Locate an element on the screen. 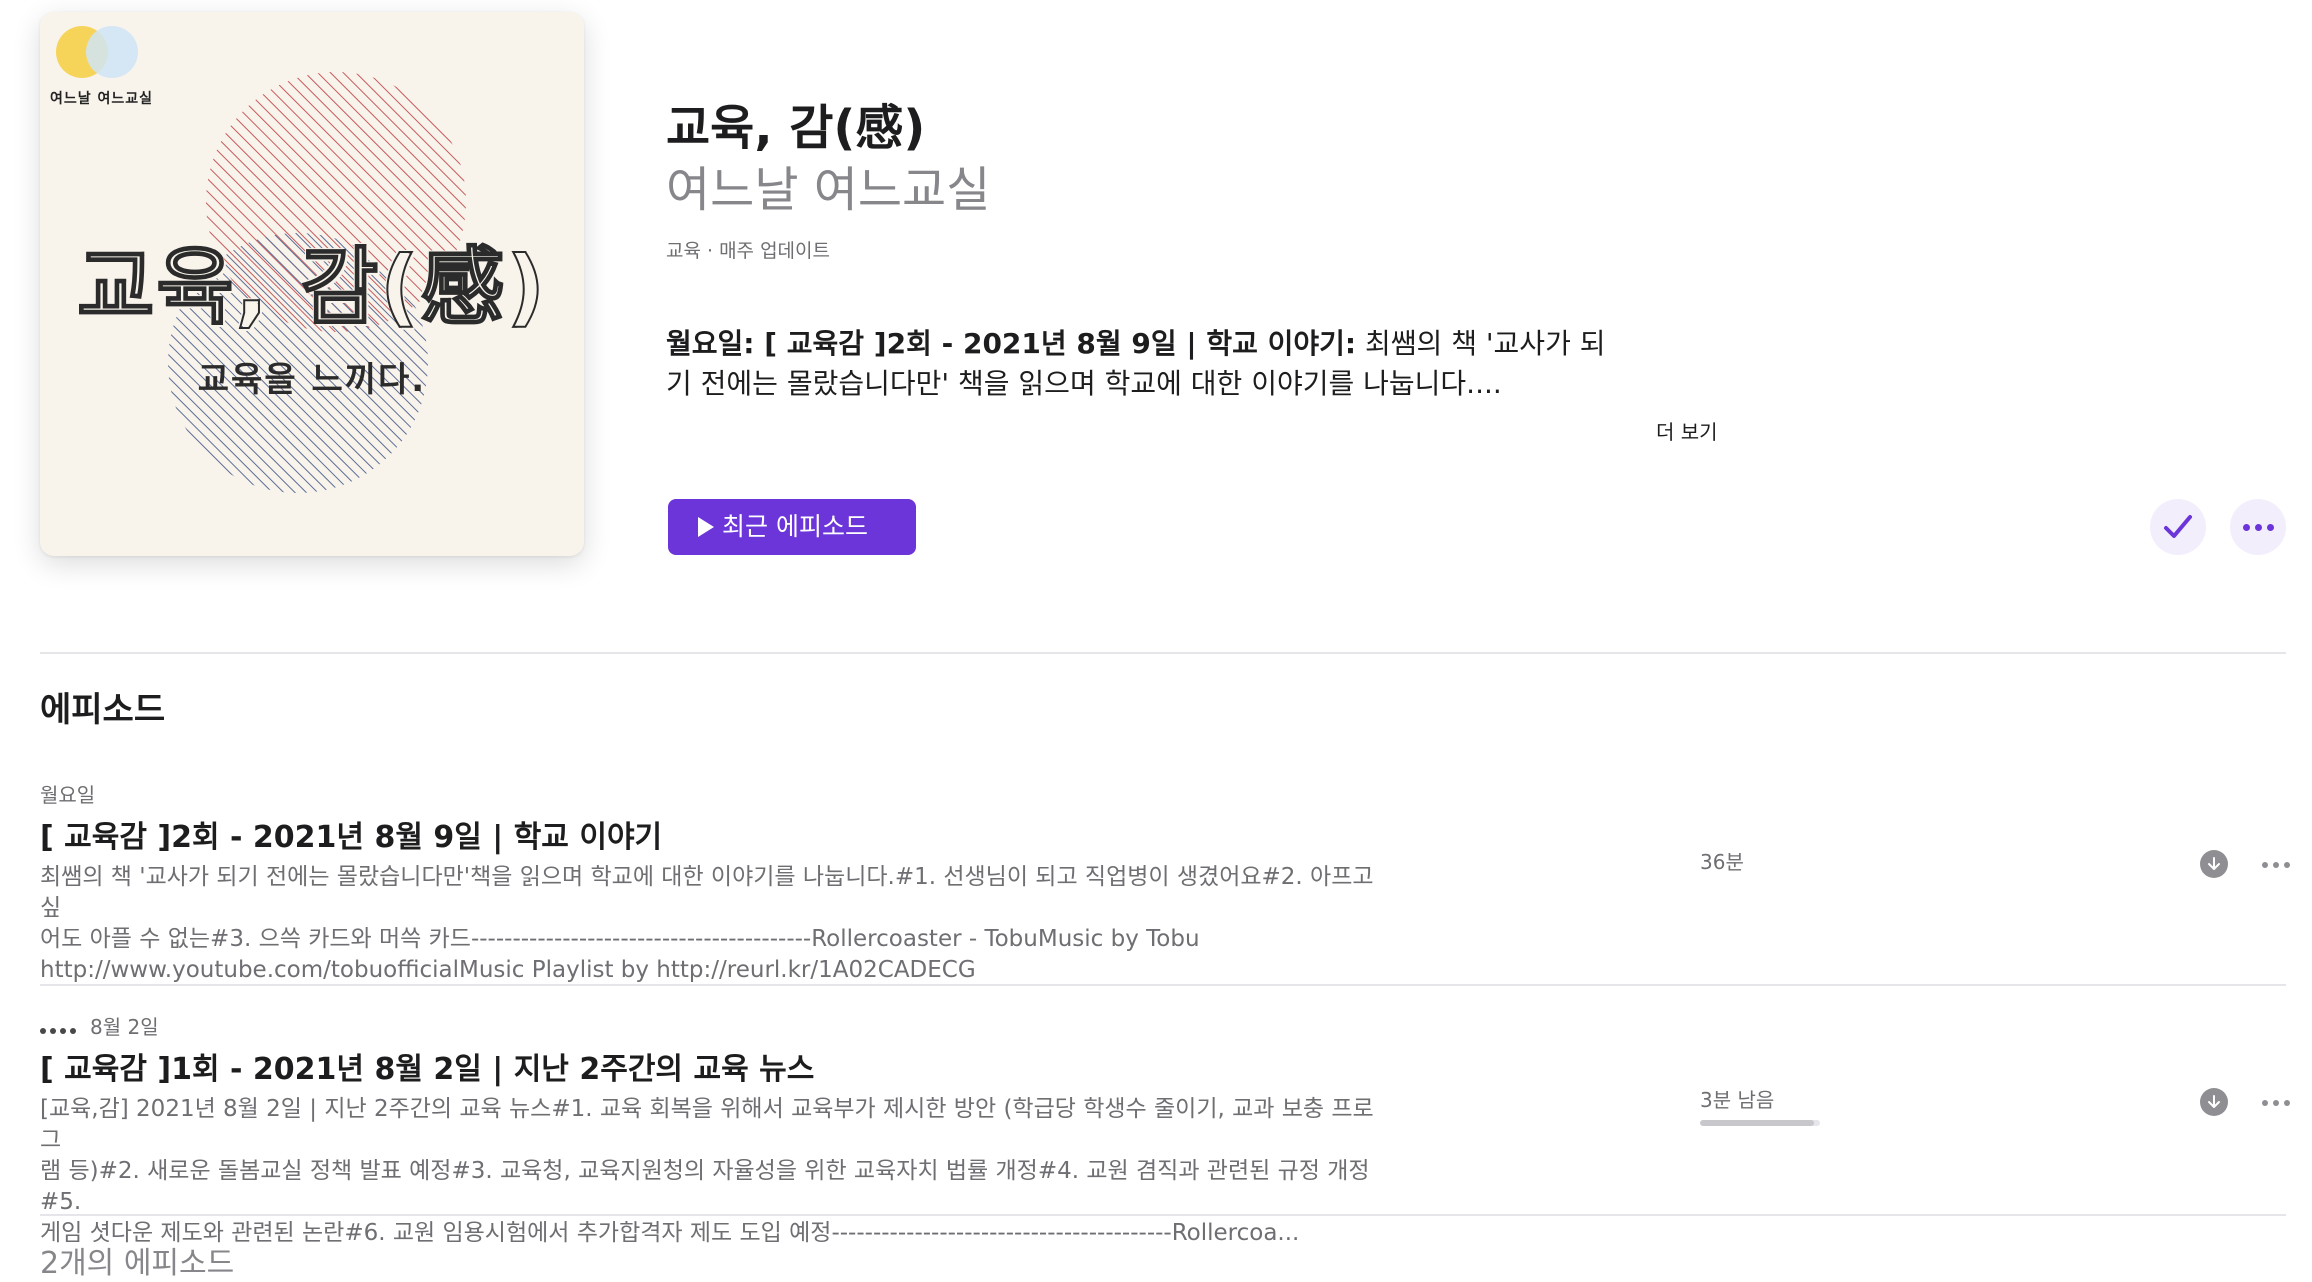 Image resolution: width=2312 pixels, height=1282 pixels. episode-title: [ 교육감 ]2회 - 2021년 8월 9일 | 학교 이야기 is located at coordinates (1163, 838).